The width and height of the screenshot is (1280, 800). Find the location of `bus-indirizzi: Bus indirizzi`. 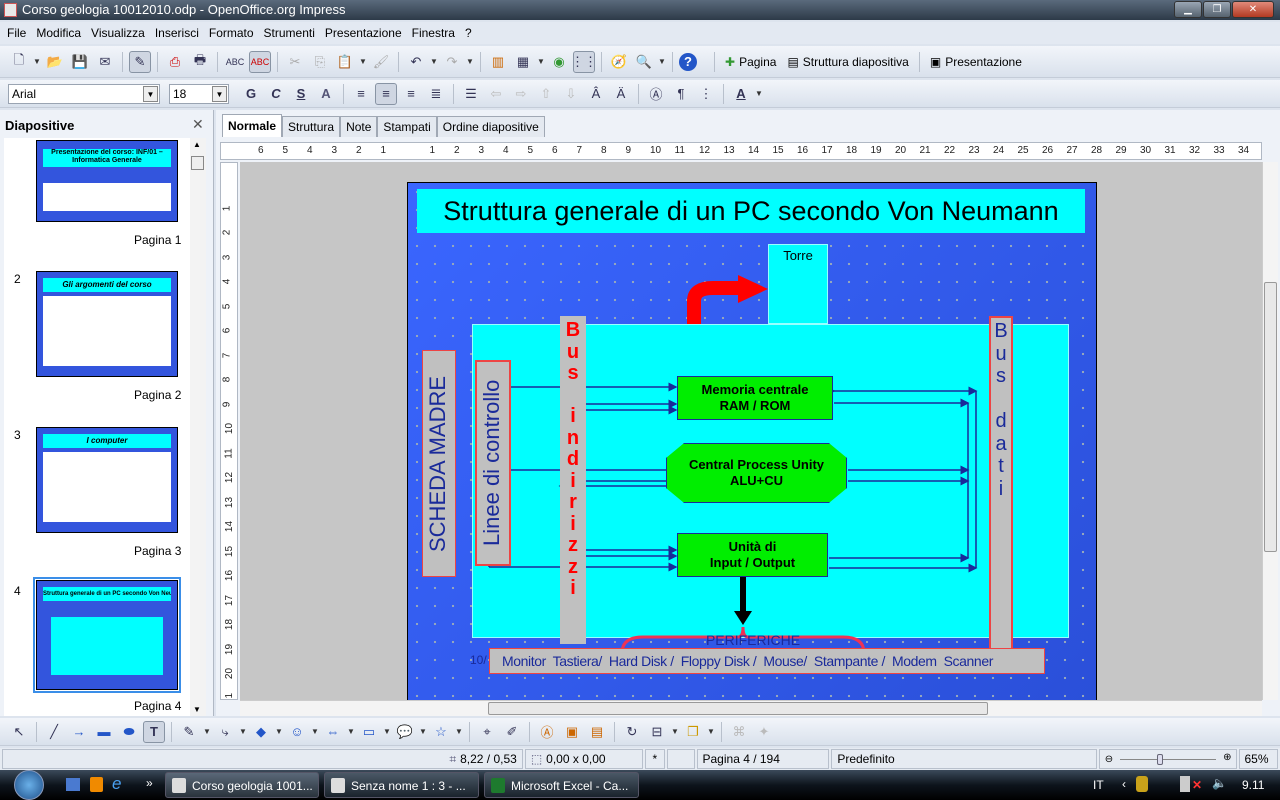

bus-indirizzi: Bus indirizzi is located at coordinates (573, 480).